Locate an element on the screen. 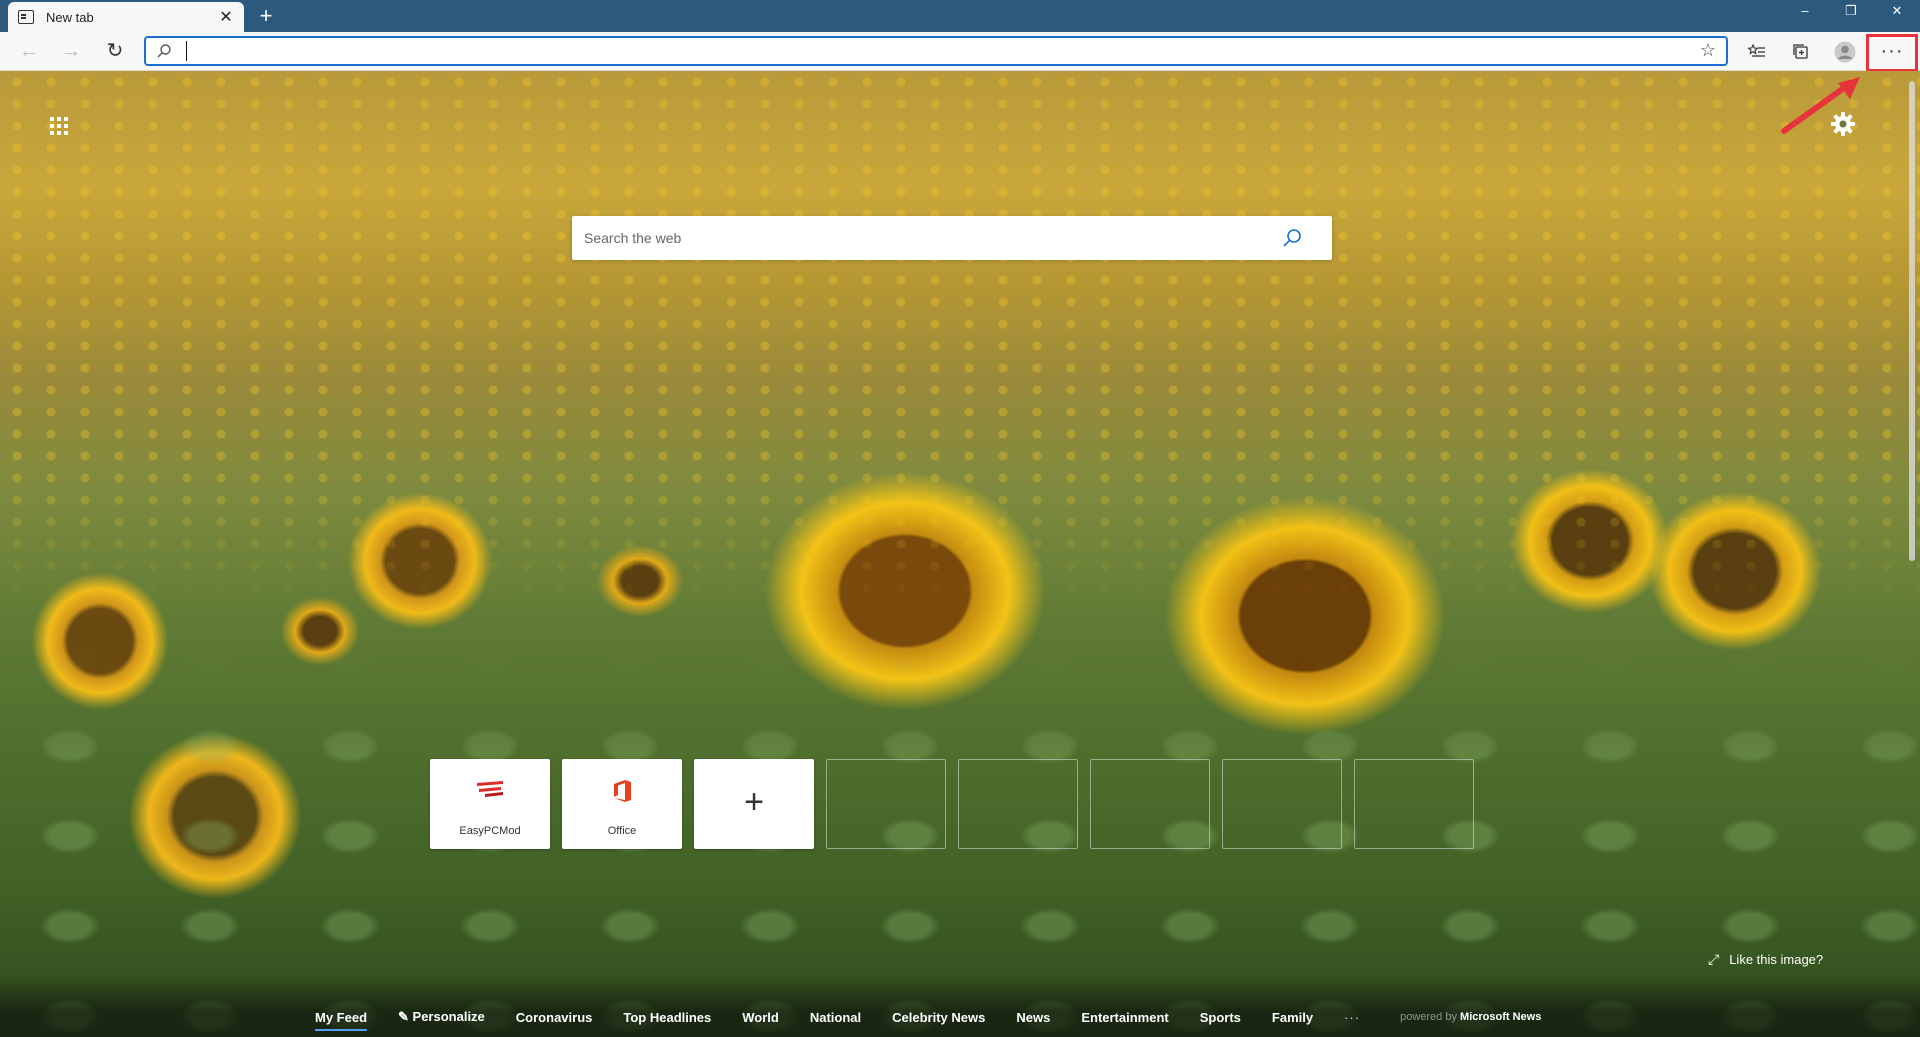 The image size is (1920, 1037). web-search-box is located at coordinates (952, 238).